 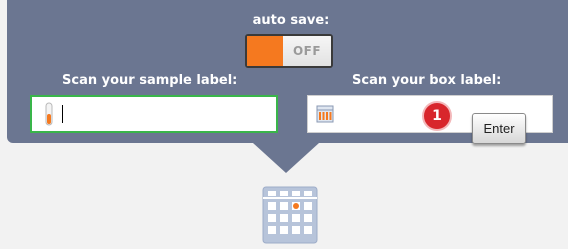 I want to click on box-grid-icon, so click(x=290, y=215).